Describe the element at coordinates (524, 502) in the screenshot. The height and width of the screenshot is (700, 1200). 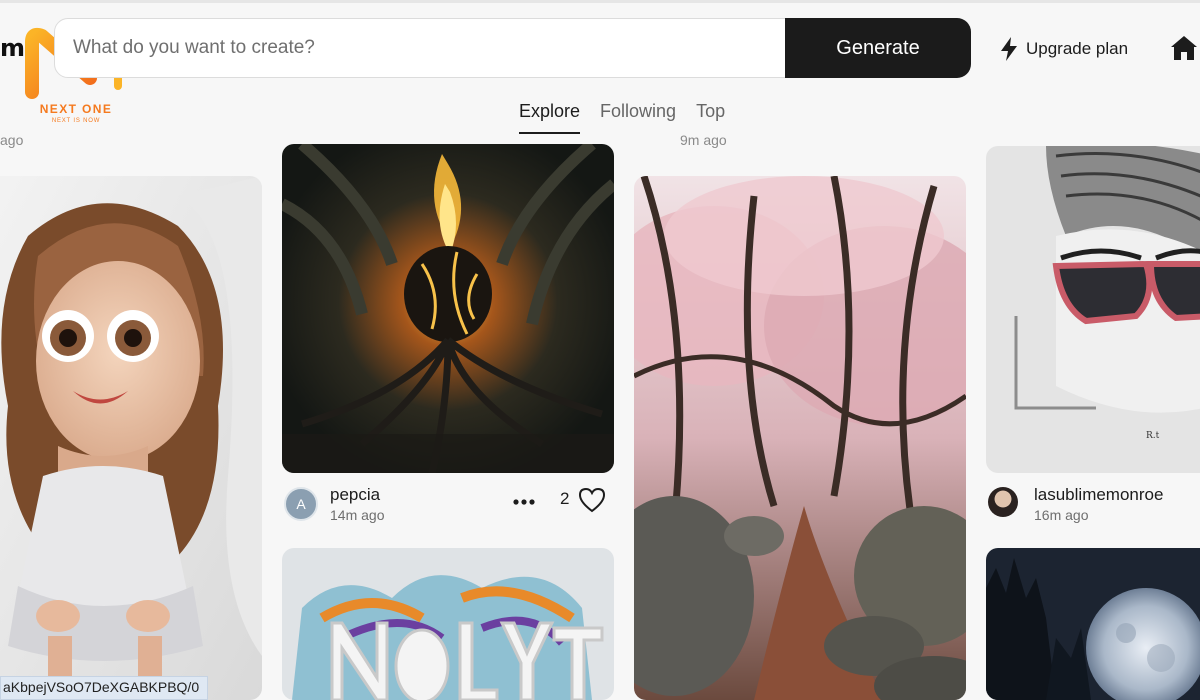
I see `more-options-icon` at that location.